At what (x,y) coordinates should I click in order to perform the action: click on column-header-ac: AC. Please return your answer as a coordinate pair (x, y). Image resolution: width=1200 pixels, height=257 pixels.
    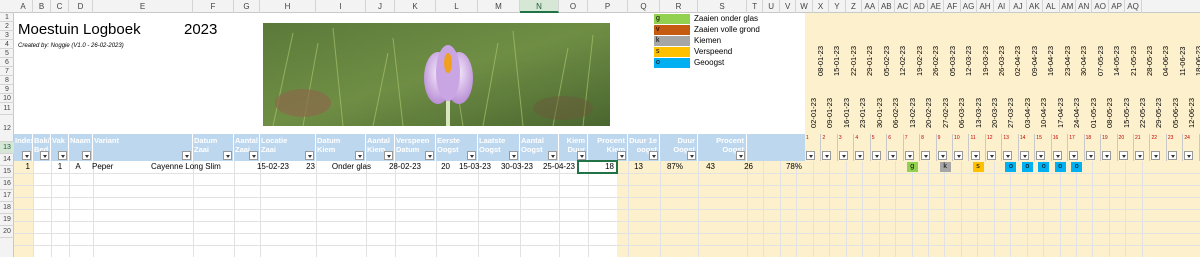
    Looking at the image, I should click on (903, 6).